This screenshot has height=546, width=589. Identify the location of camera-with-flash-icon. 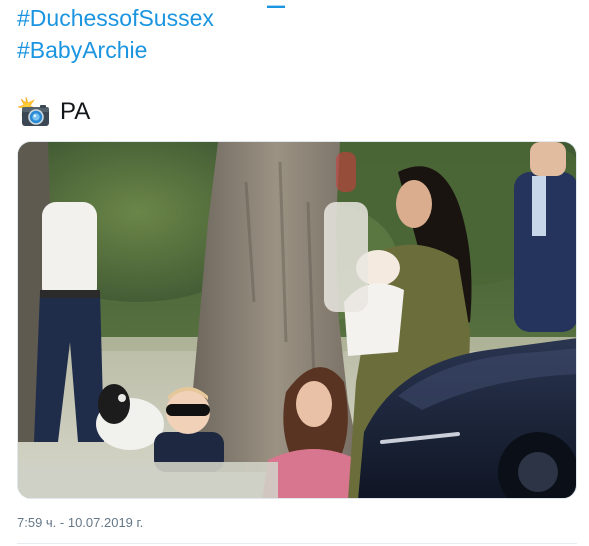
(33, 111).